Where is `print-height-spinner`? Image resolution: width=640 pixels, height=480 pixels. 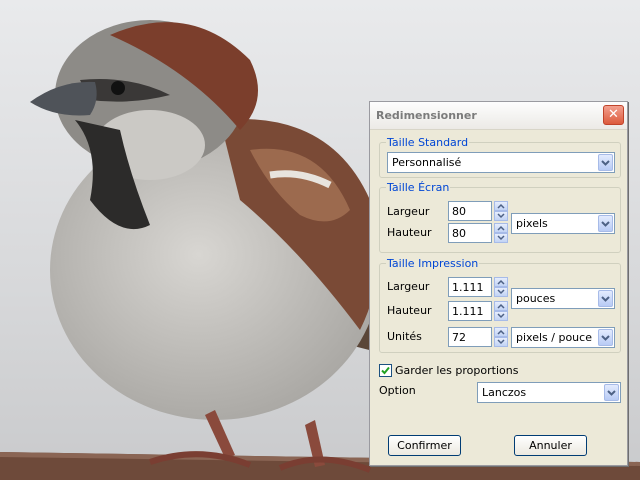
print-height-spinner is located at coordinates (501, 311).